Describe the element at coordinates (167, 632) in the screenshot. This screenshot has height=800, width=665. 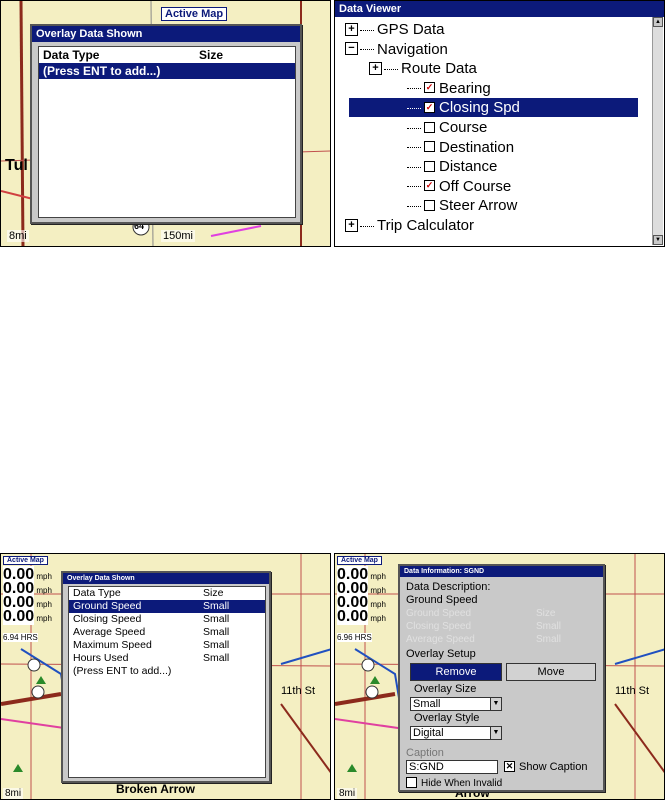
I see `list-item: Average Speed Small` at that location.